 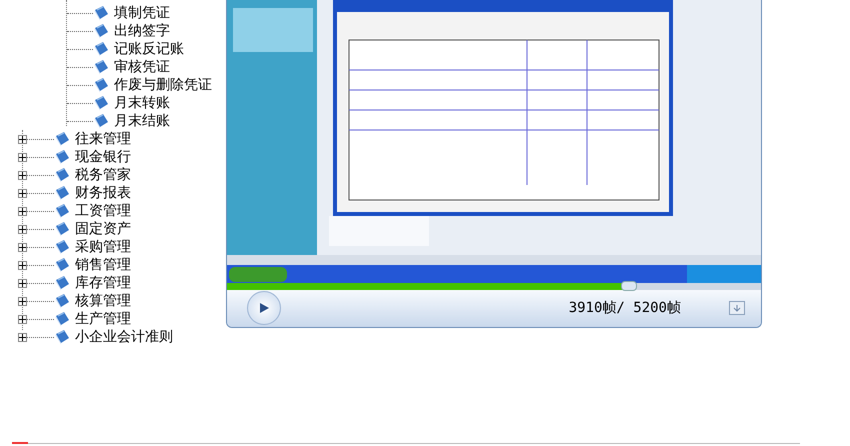 I want to click on tree-item: 现金银行, so click(x=103, y=157).